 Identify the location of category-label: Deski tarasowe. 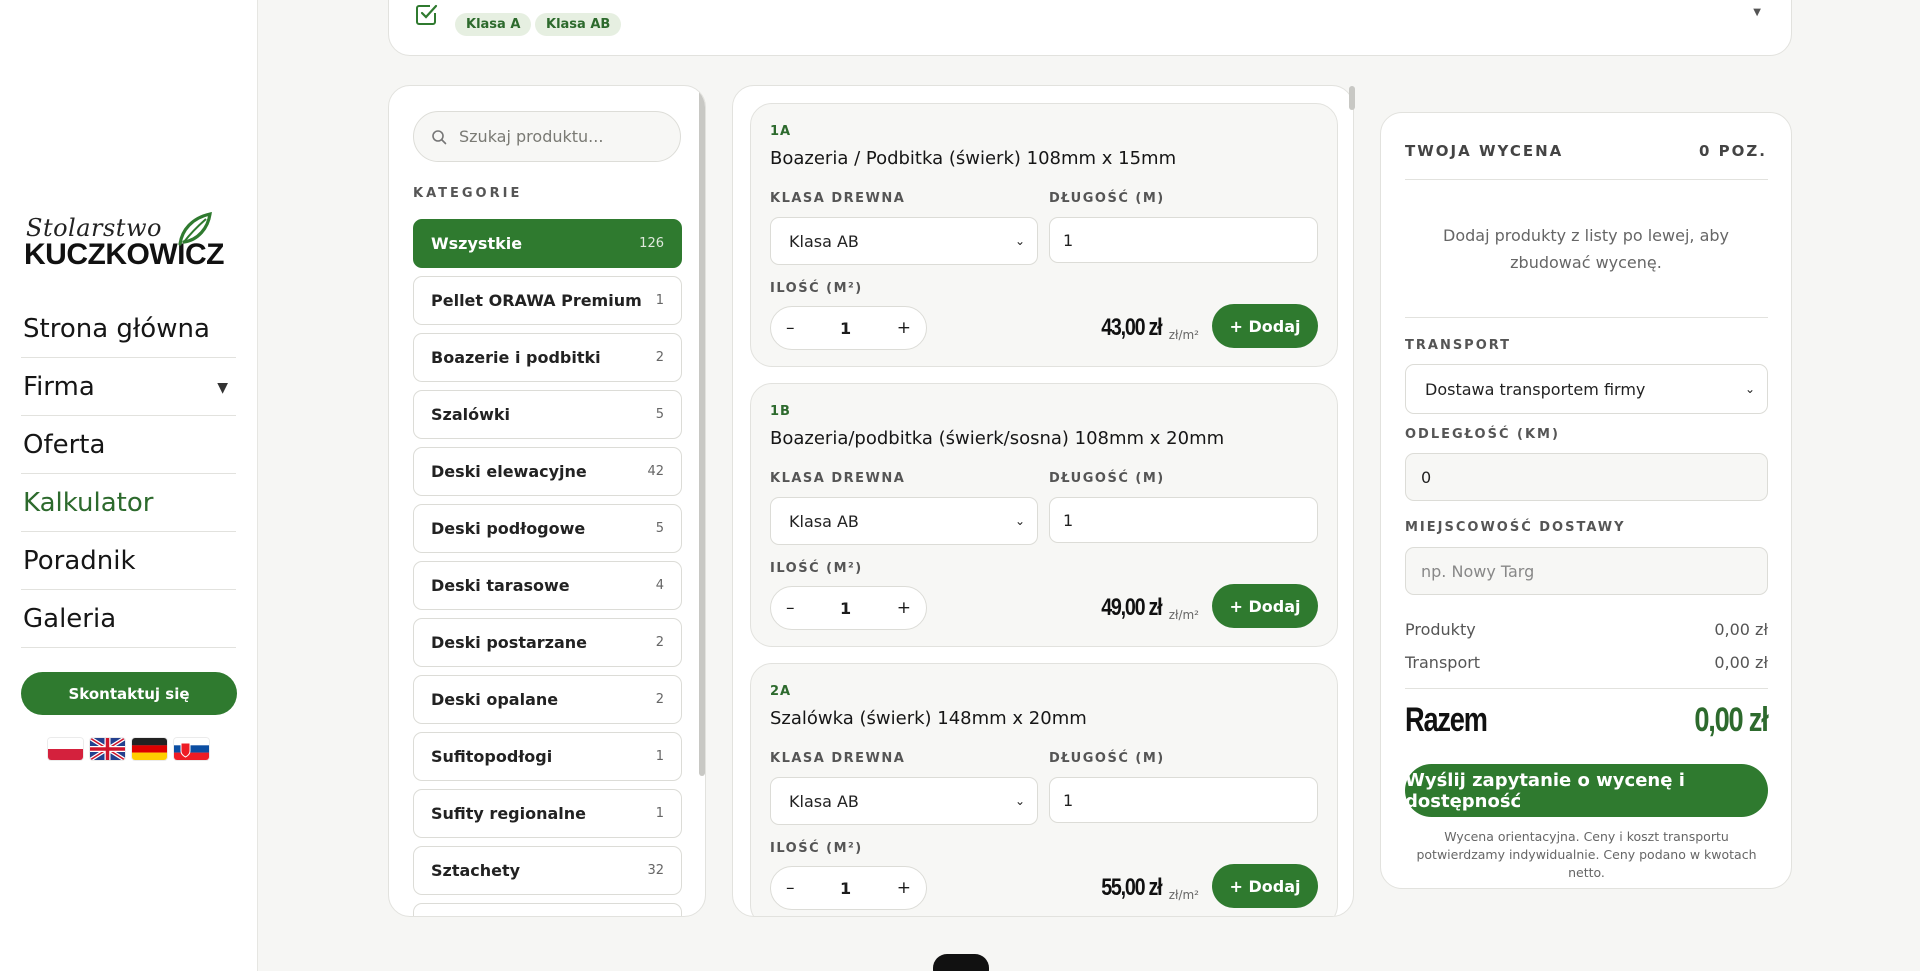
(500, 585).